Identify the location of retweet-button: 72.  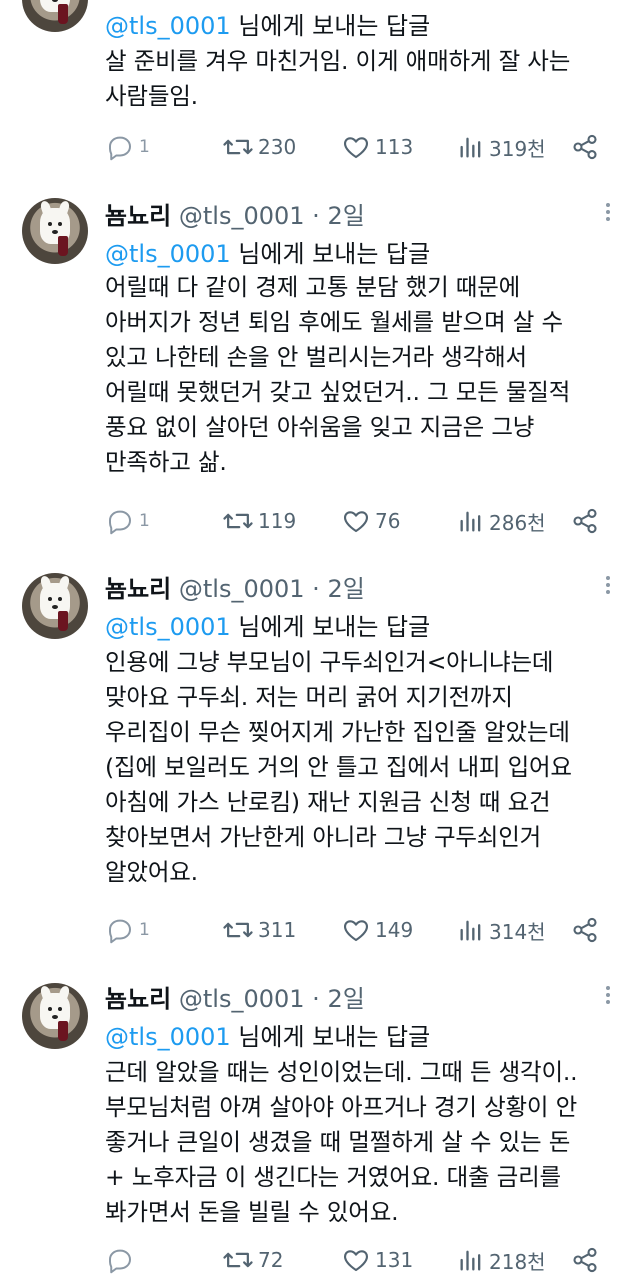
(252, 1260).